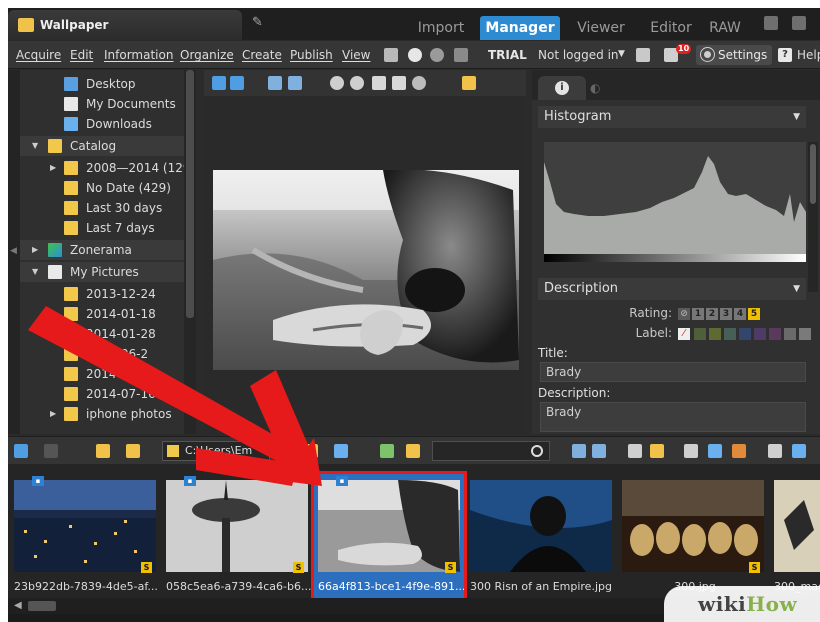 The image size is (820, 622). I want to click on label-color-picker: ⁄, so click(748, 334).